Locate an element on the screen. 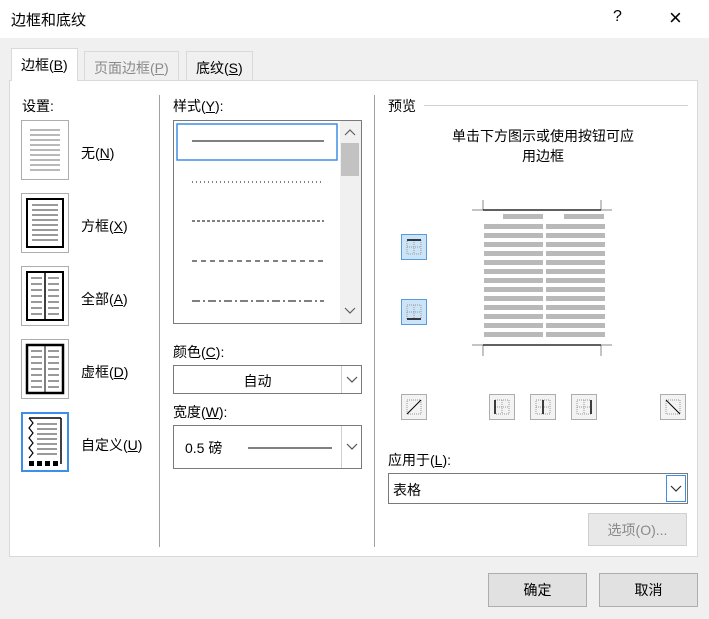  tab-label: 边框(B) is located at coordinates (44, 65).